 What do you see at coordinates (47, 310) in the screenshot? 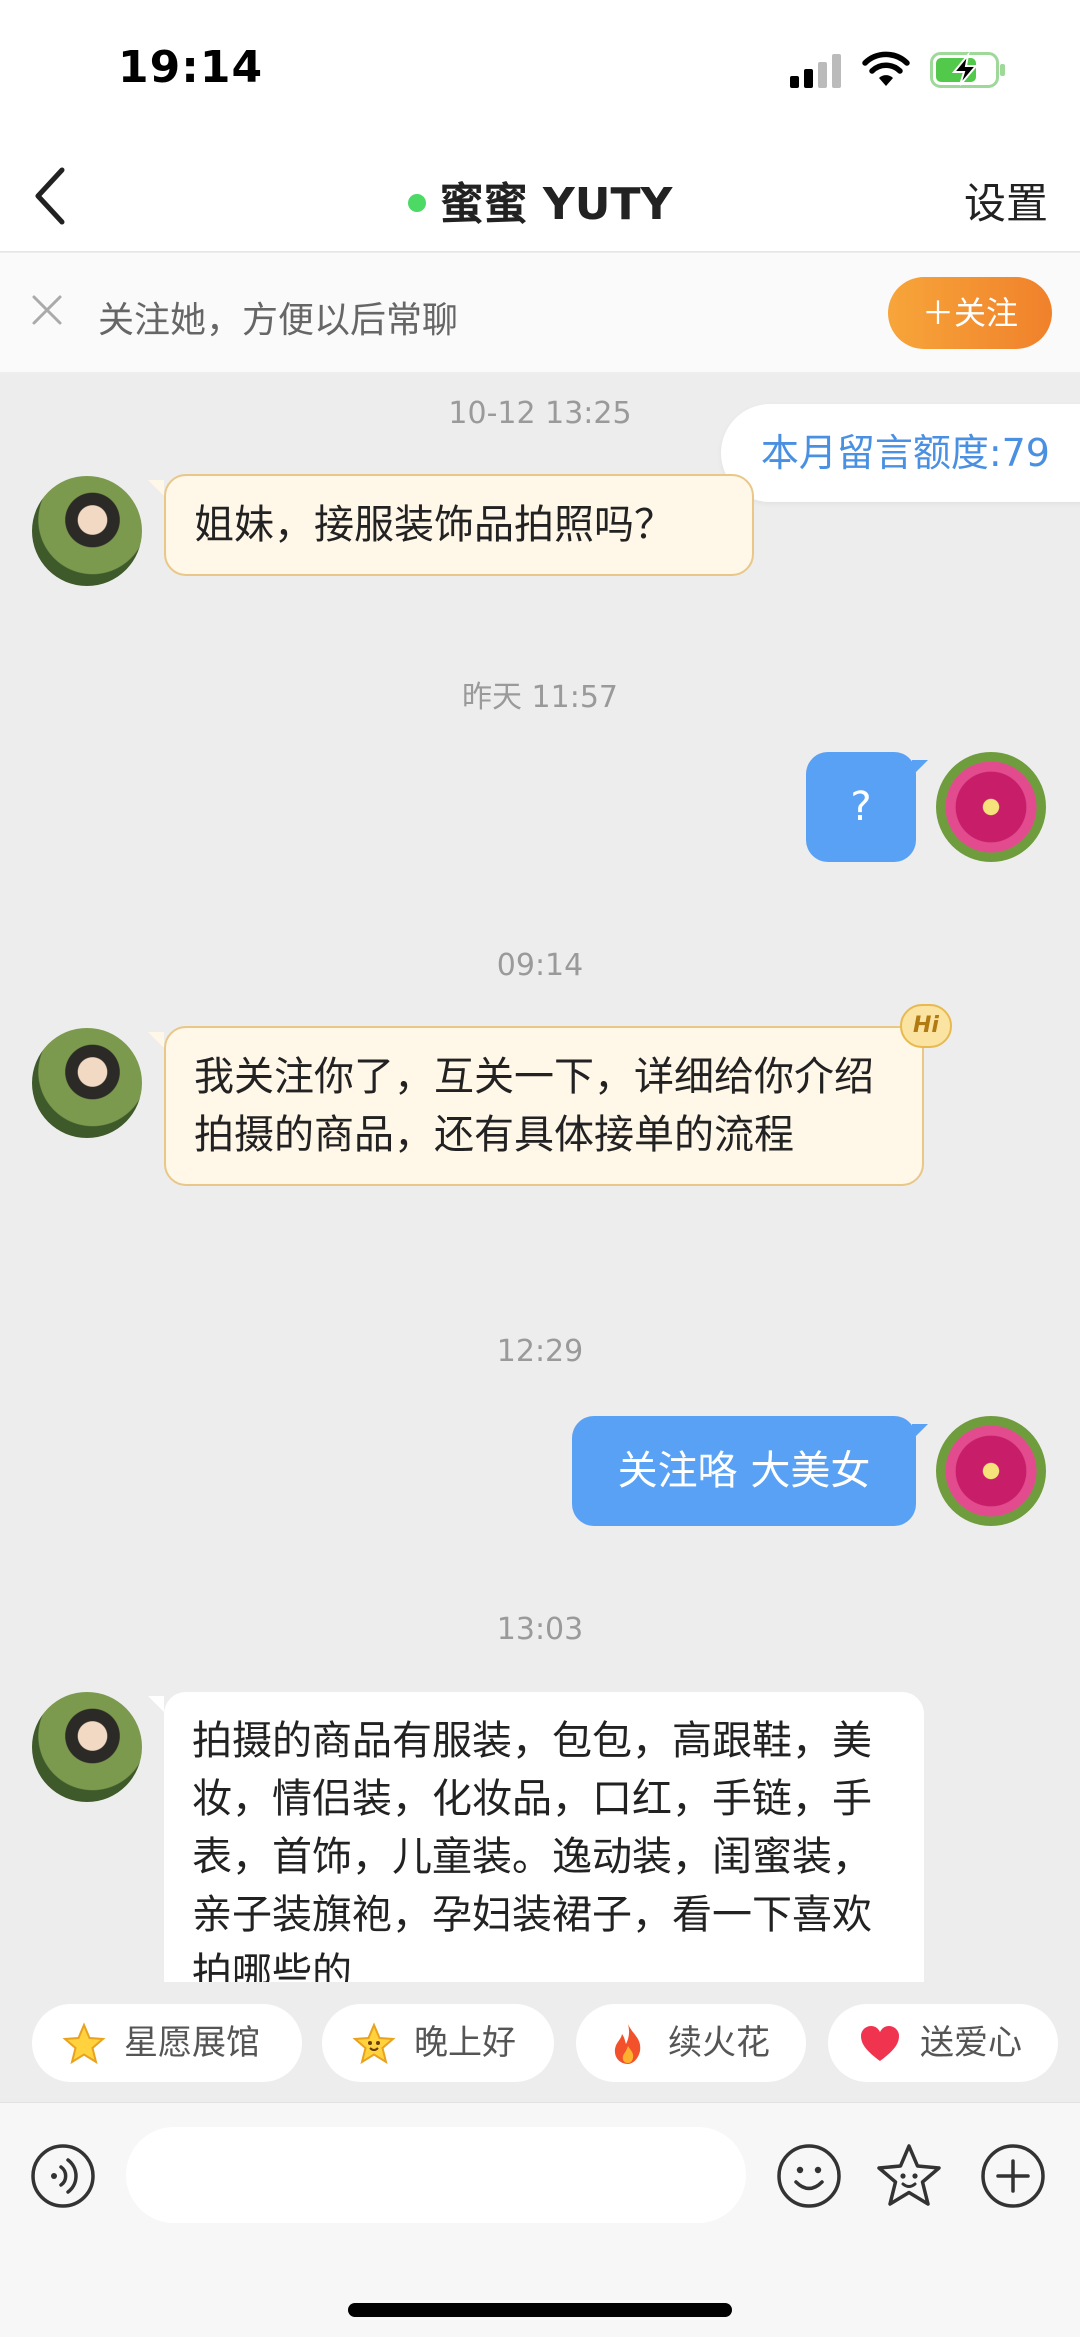
I see `close-icon` at bounding box center [47, 310].